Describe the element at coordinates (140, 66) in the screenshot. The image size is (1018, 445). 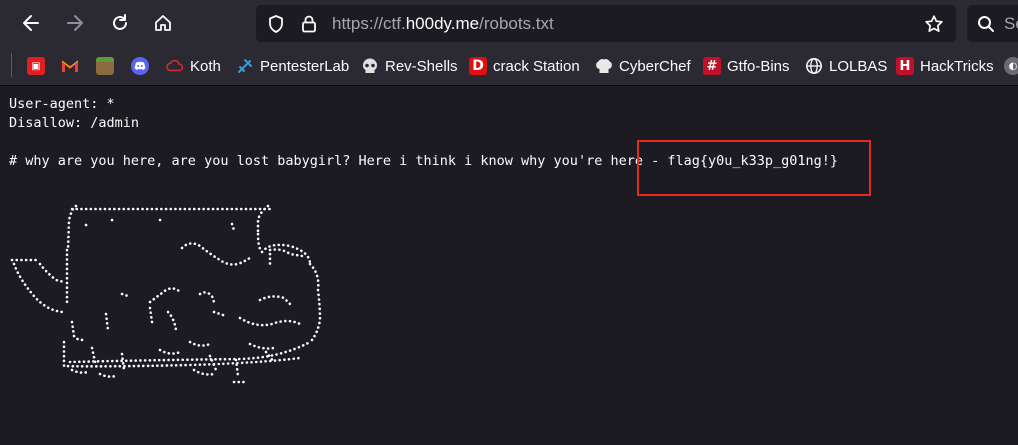
I see `discord-icon` at that location.